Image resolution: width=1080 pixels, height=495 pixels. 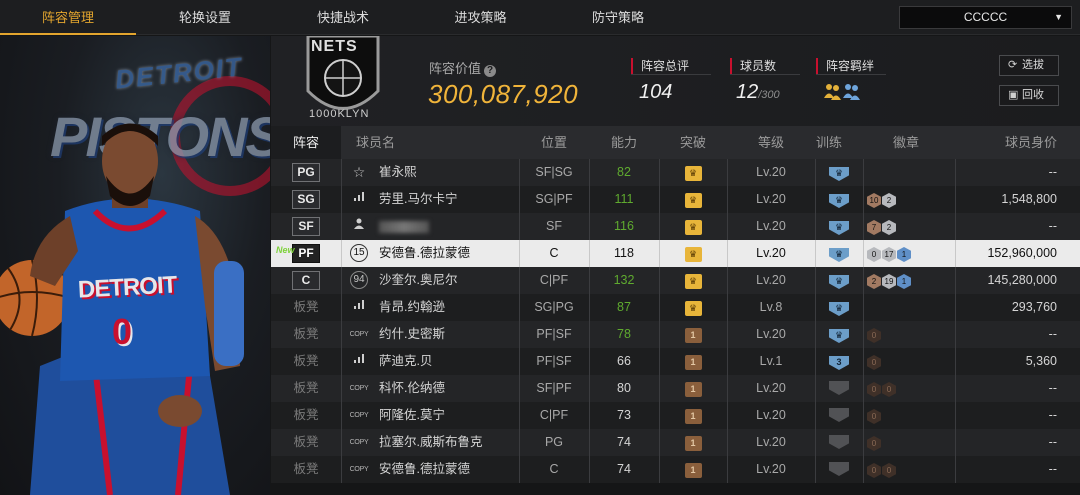 I want to click on player-name: 崔永熙, so click(x=449, y=172).